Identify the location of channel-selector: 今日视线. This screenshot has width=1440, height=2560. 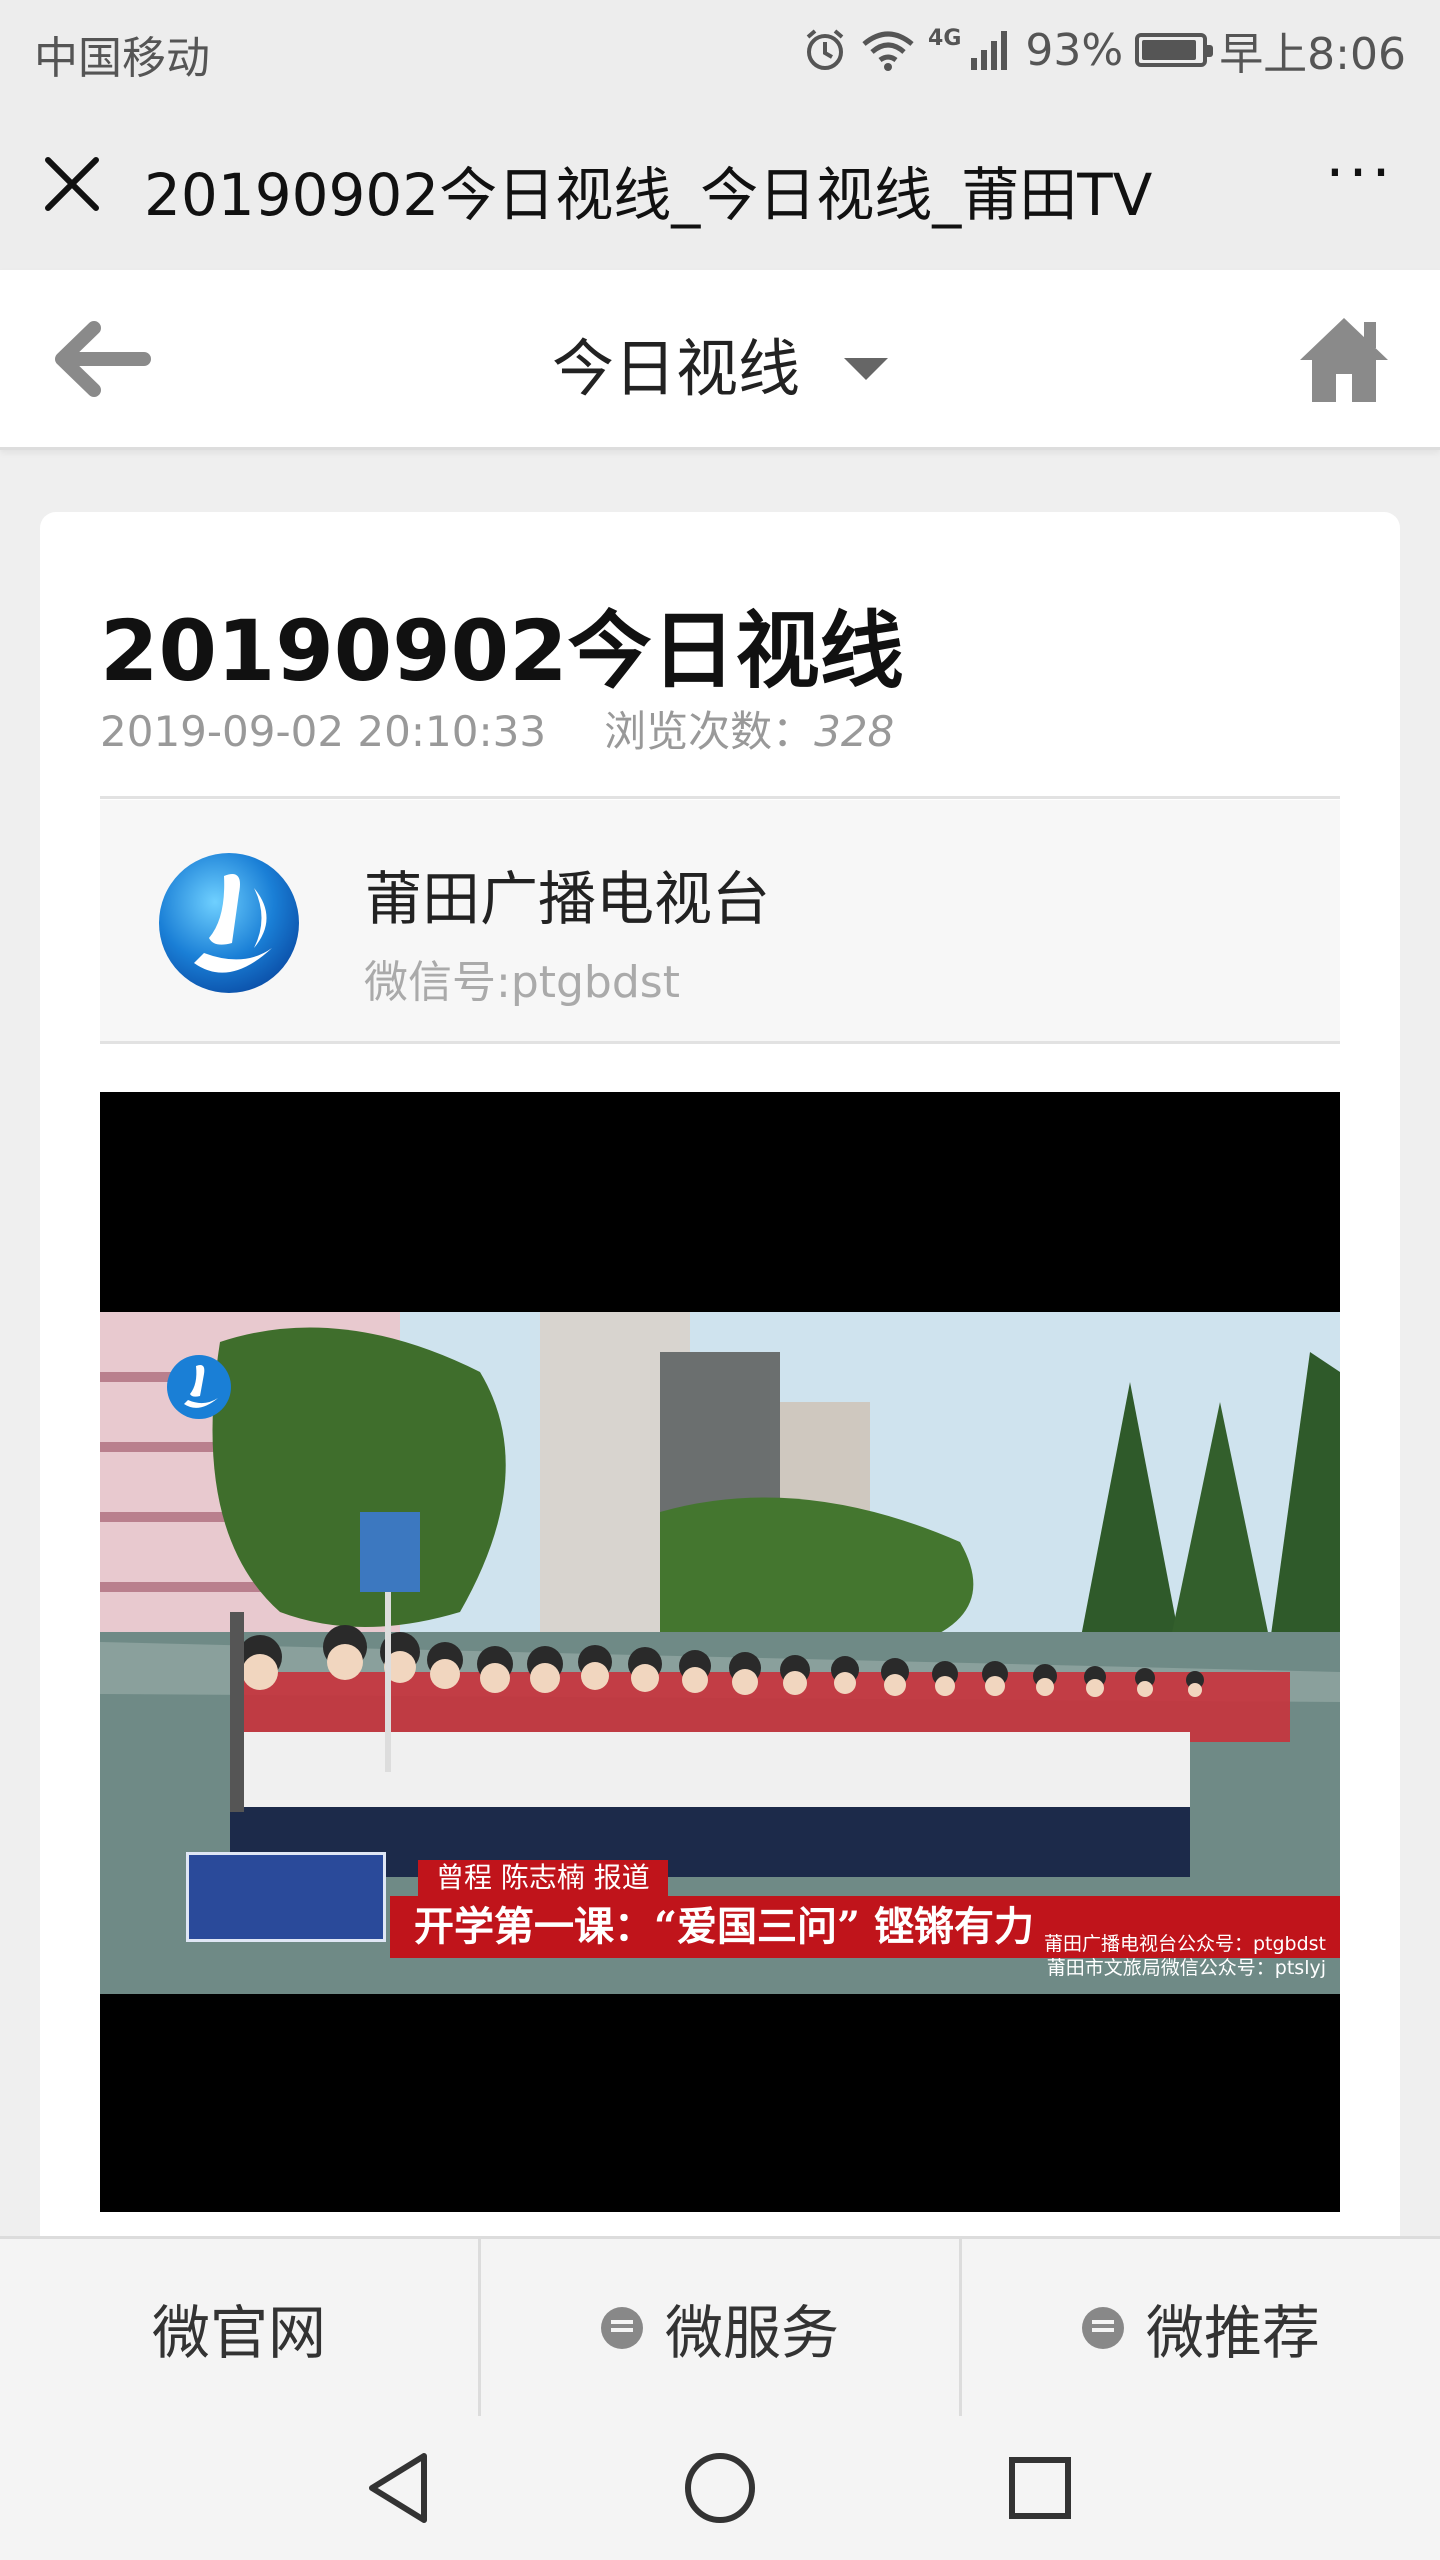
(720, 363).